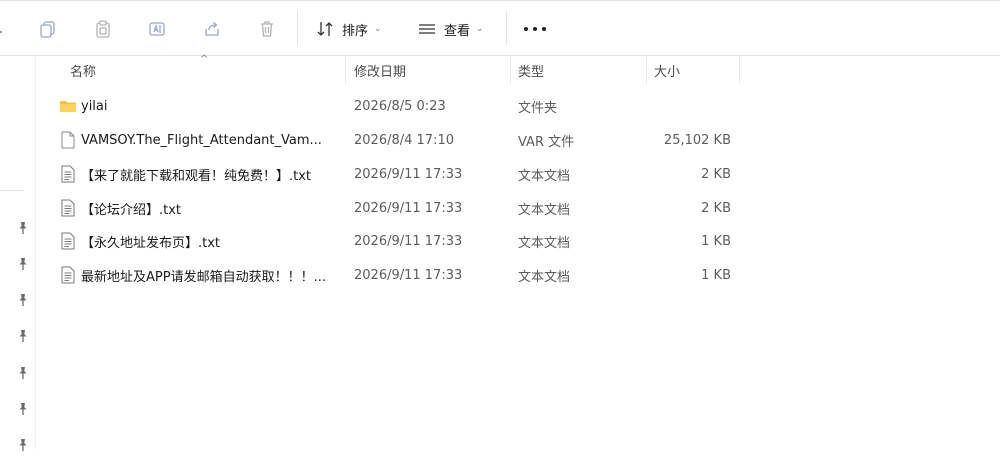 The image size is (1000, 456). Describe the element at coordinates (68, 140) in the screenshot. I see `file-icon` at that location.